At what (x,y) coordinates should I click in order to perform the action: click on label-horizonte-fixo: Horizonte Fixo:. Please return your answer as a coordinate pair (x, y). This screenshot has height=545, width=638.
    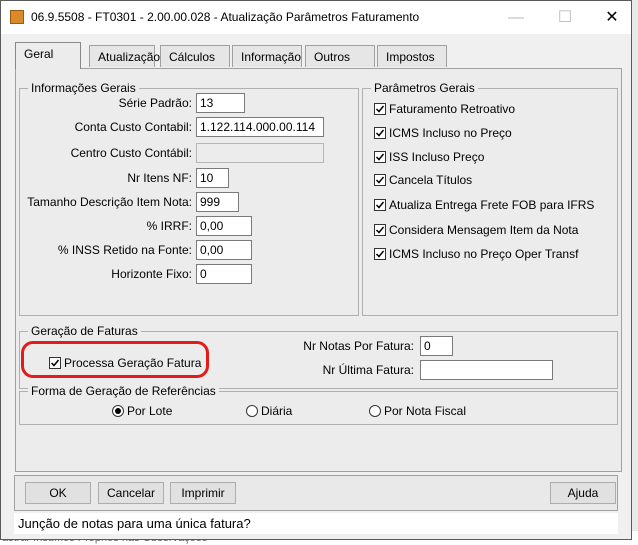
    Looking at the image, I should click on (151, 274).